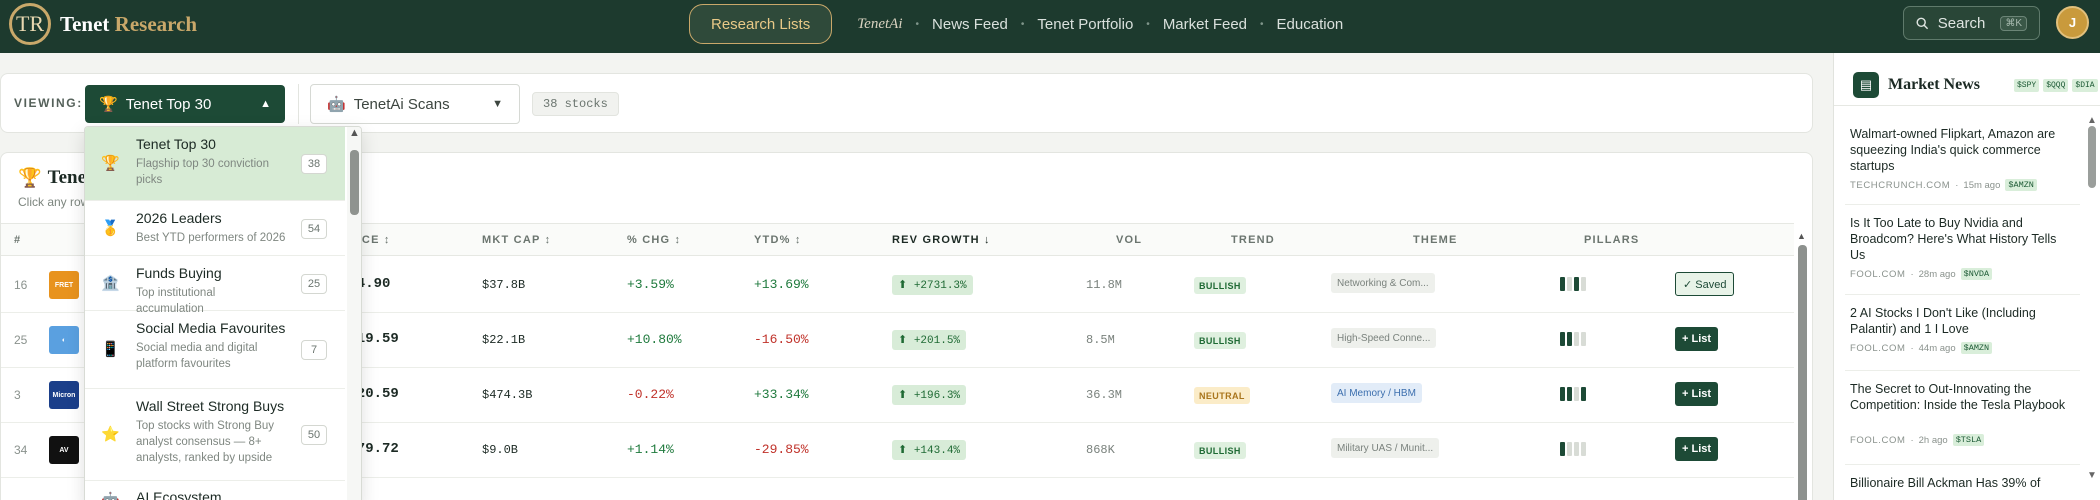 The image size is (2100, 500). I want to click on nav-news-feed: News Feed, so click(970, 24).